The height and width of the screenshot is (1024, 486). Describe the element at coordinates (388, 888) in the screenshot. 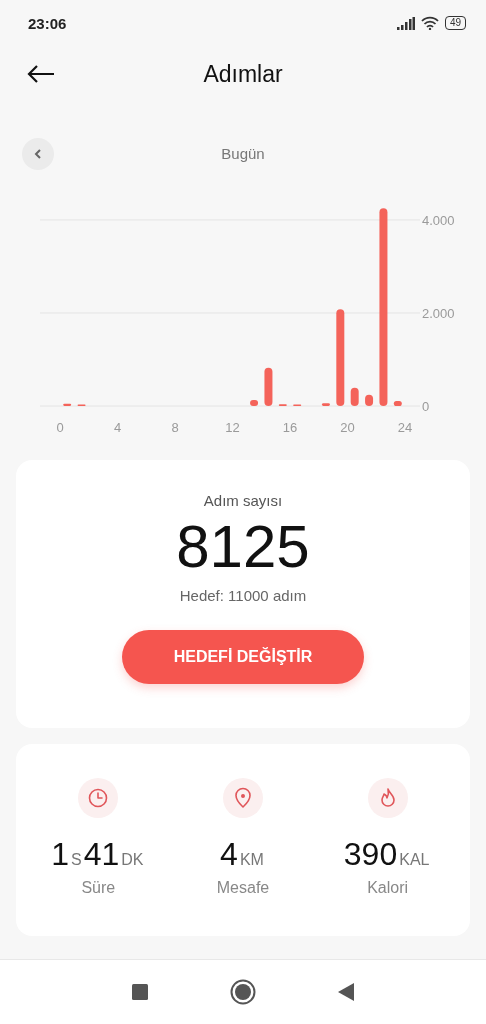

I see `stat-label: Kalori` at that location.